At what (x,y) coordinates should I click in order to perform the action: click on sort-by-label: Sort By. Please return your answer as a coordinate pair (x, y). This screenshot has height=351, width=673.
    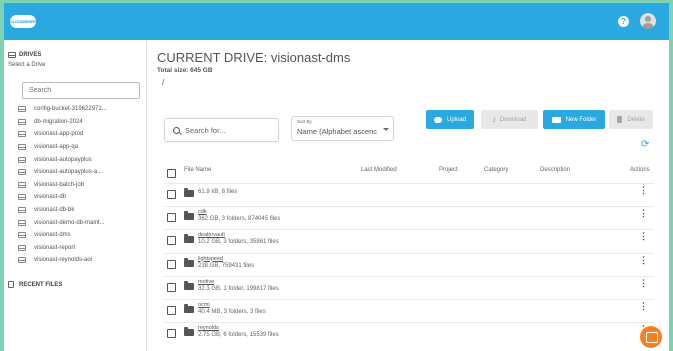
    Looking at the image, I should click on (304, 121).